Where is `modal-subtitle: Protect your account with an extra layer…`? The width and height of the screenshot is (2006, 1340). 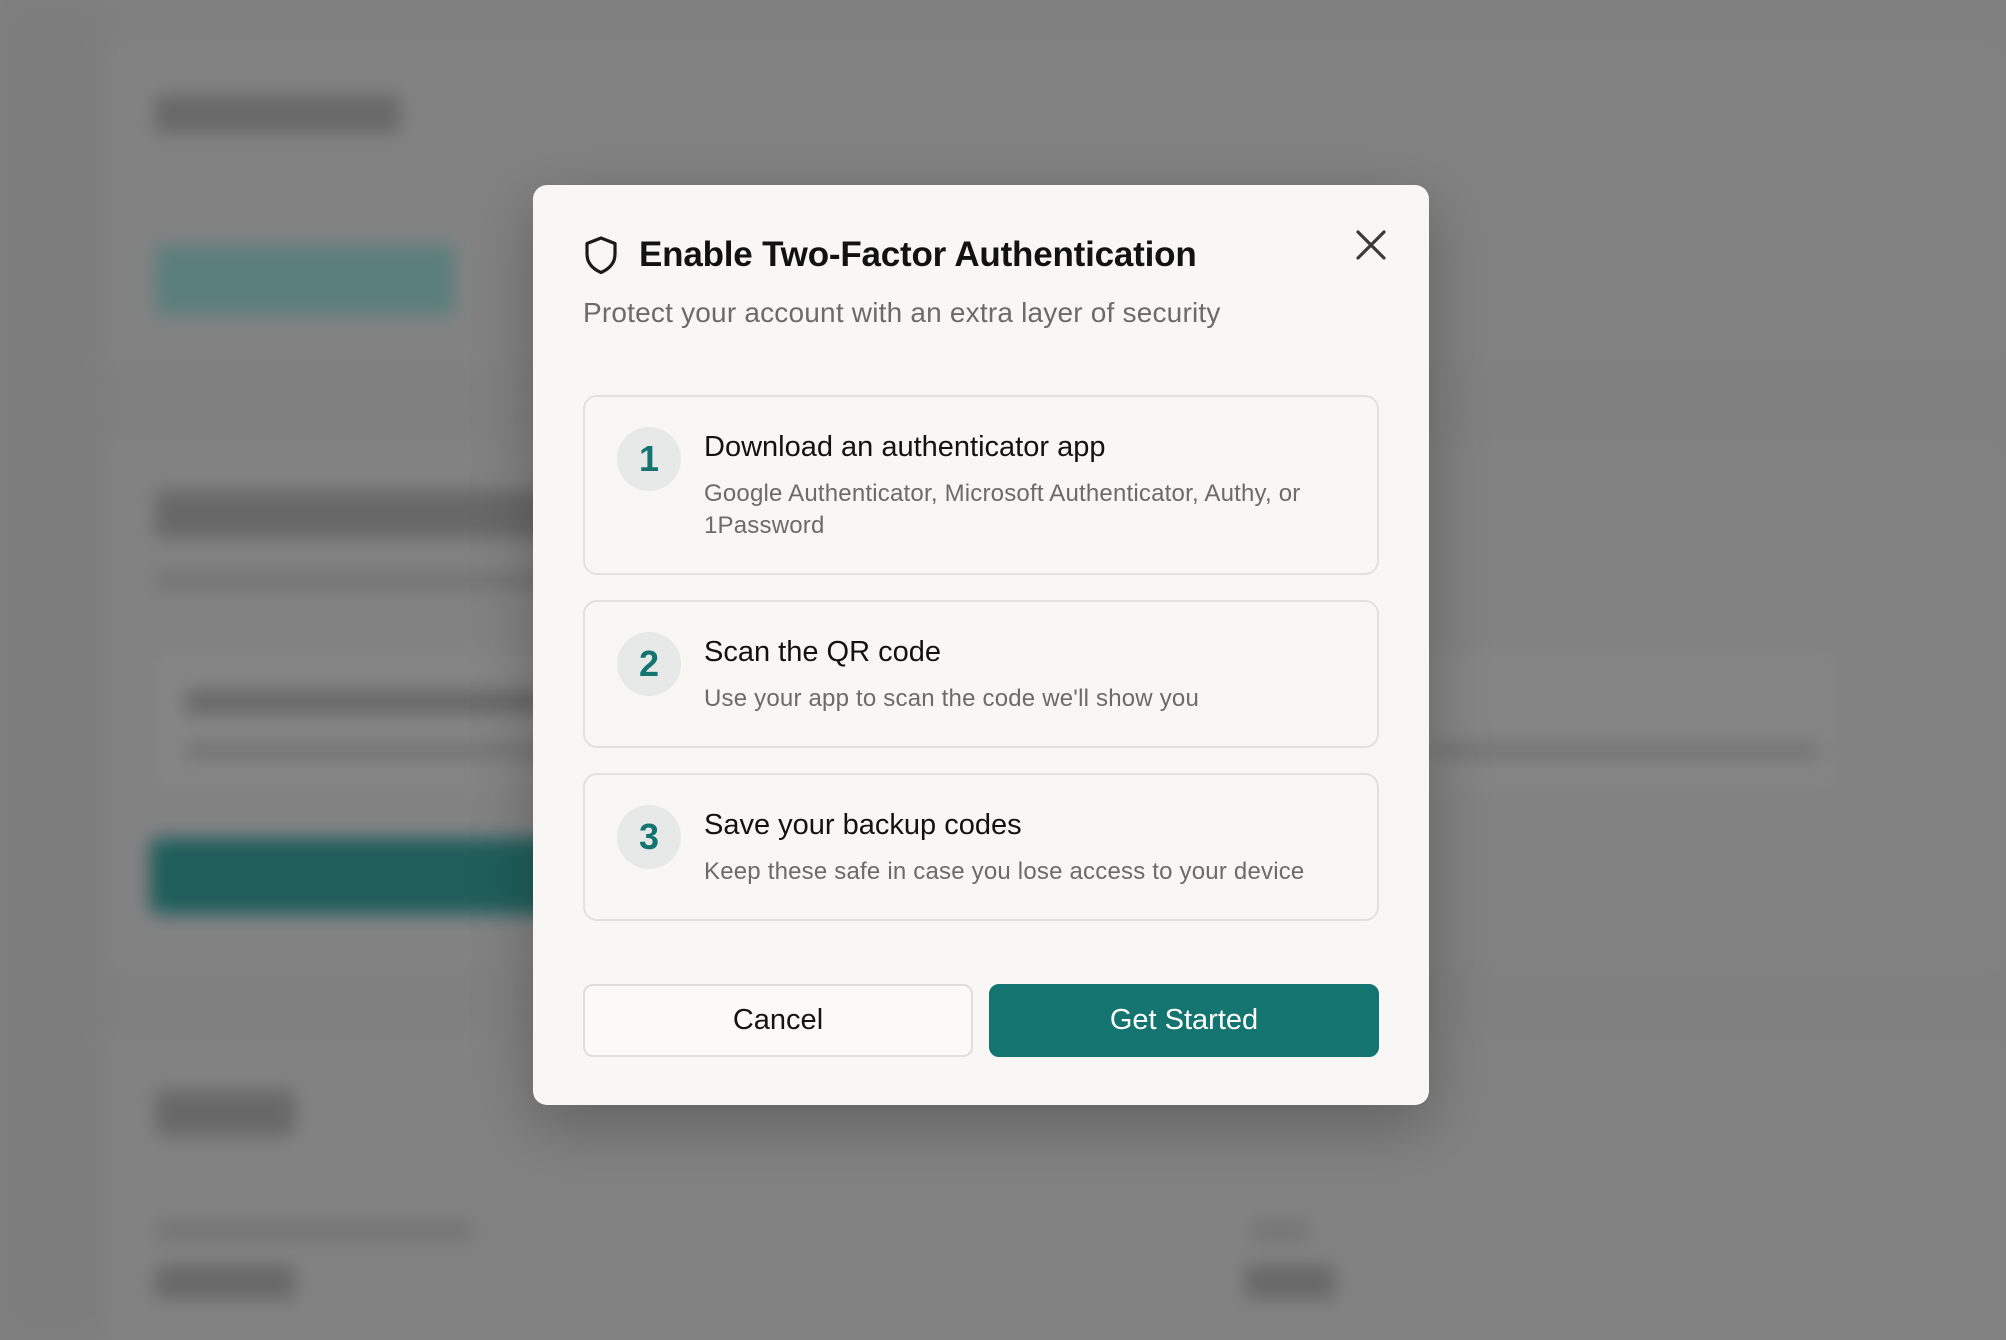 modal-subtitle: Protect your account with an extra layer… is located at coordinates (902, 312).